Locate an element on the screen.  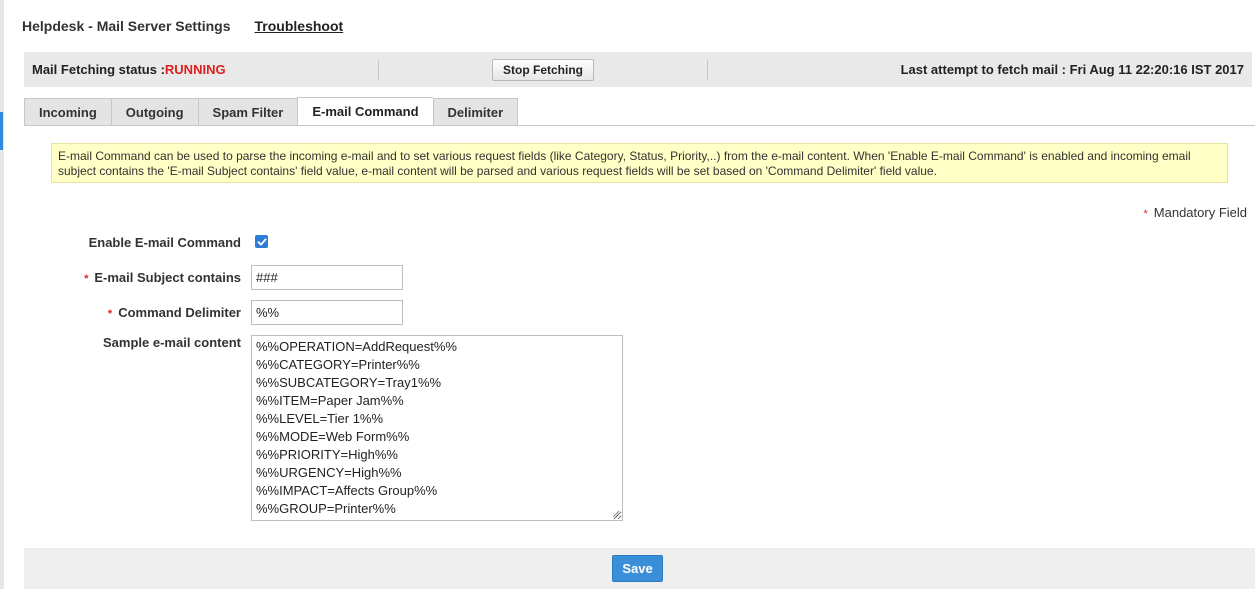
command-delimiter-label-row: * Command Delimiter is located at coordinates (120, 312).